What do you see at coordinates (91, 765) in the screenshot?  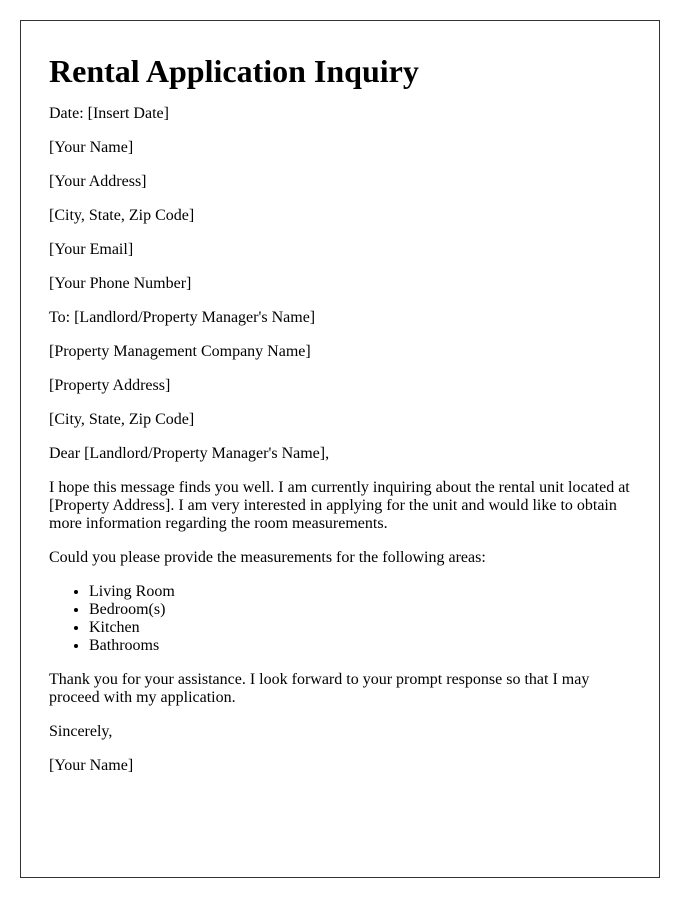 I see `signature: [Your Name]` at bounding box center [91, 765].